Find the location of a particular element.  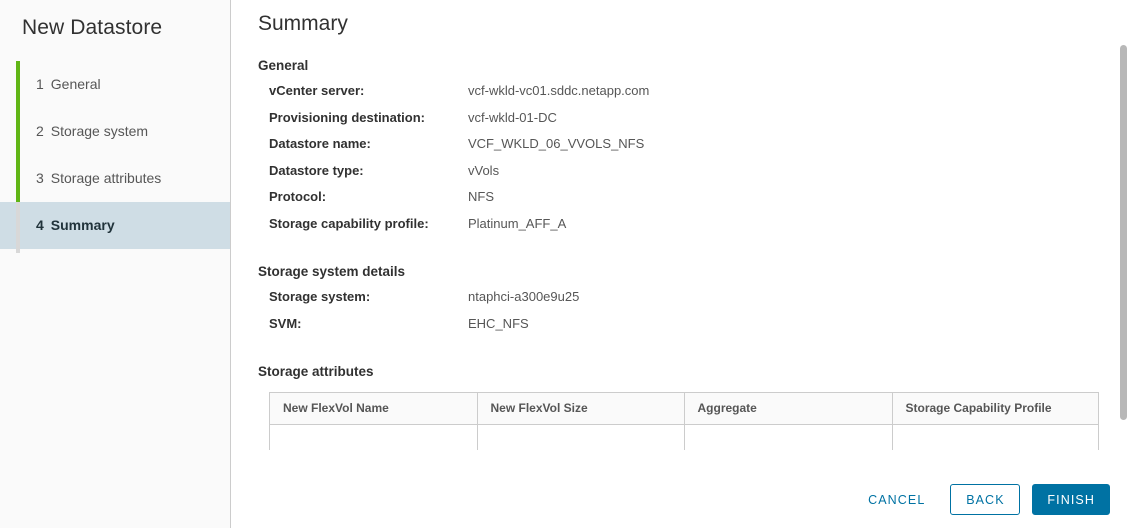

sidebar-step-storage-attributes: 3 Storage attributes is located at coordinates (115, 178).